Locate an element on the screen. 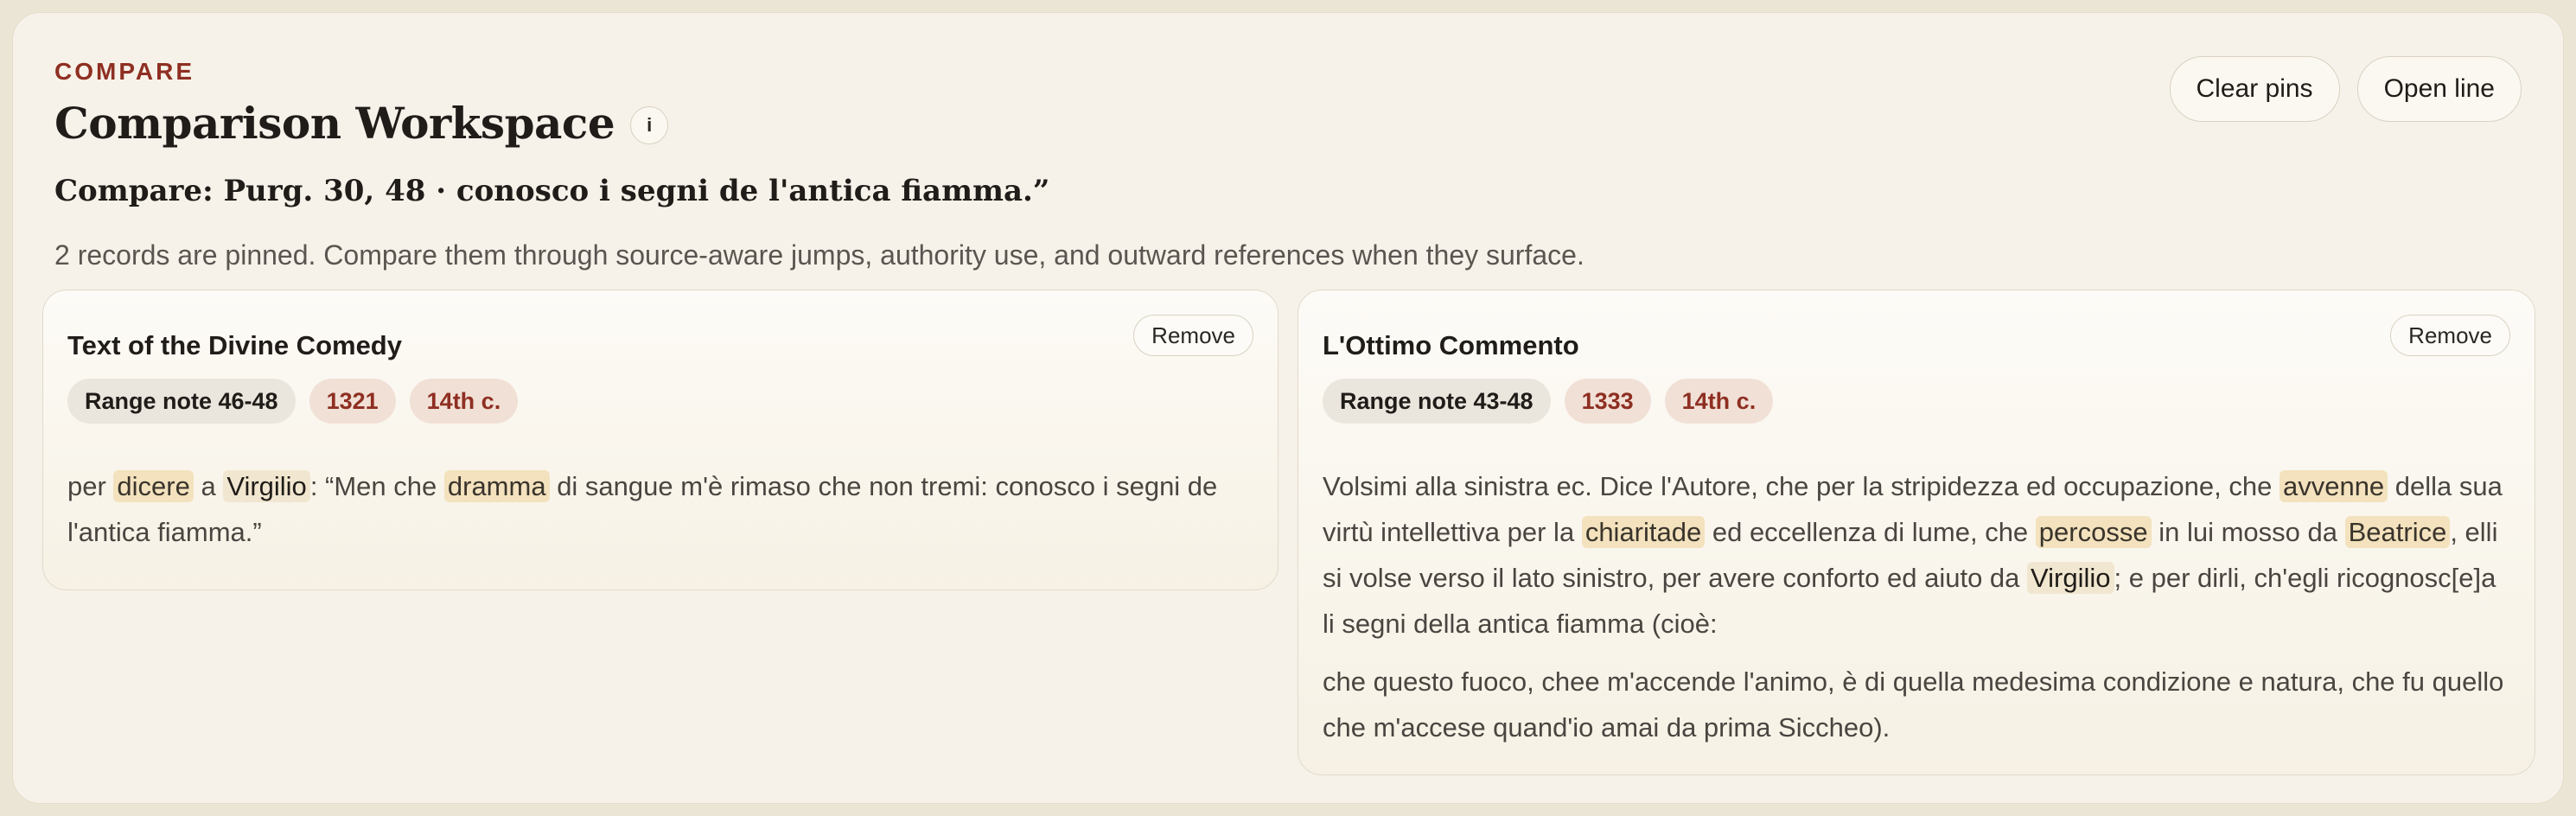 The image size is (2576, 816). card-title: L'Ottimo Commento is located at coordinates (1451, 345).